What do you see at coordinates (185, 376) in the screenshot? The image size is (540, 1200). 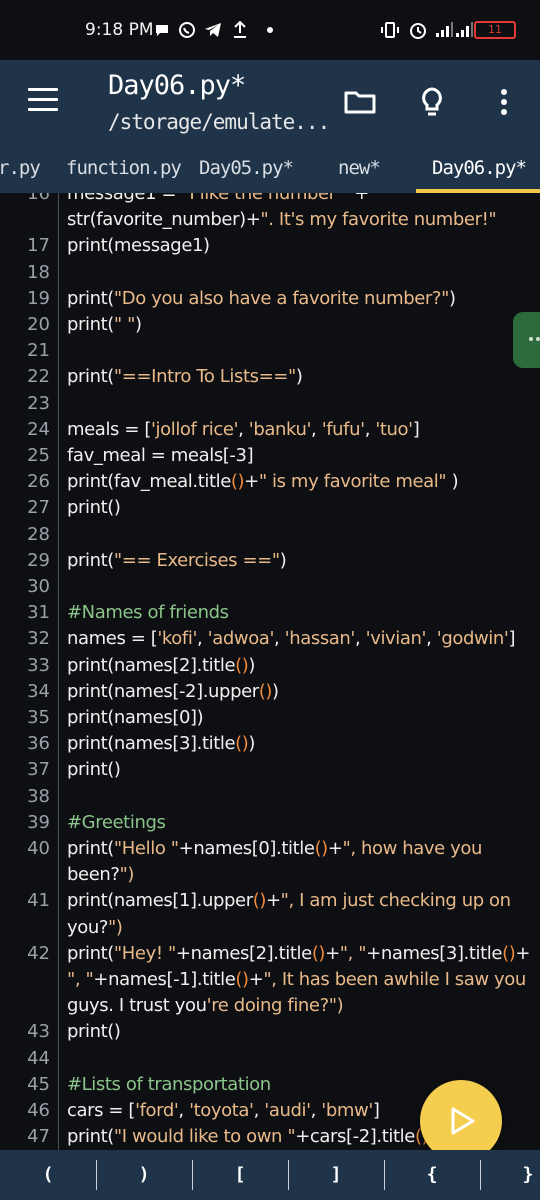 I see `code-line: print("==Intro To Lists==")` at bounding box center [185, 376].